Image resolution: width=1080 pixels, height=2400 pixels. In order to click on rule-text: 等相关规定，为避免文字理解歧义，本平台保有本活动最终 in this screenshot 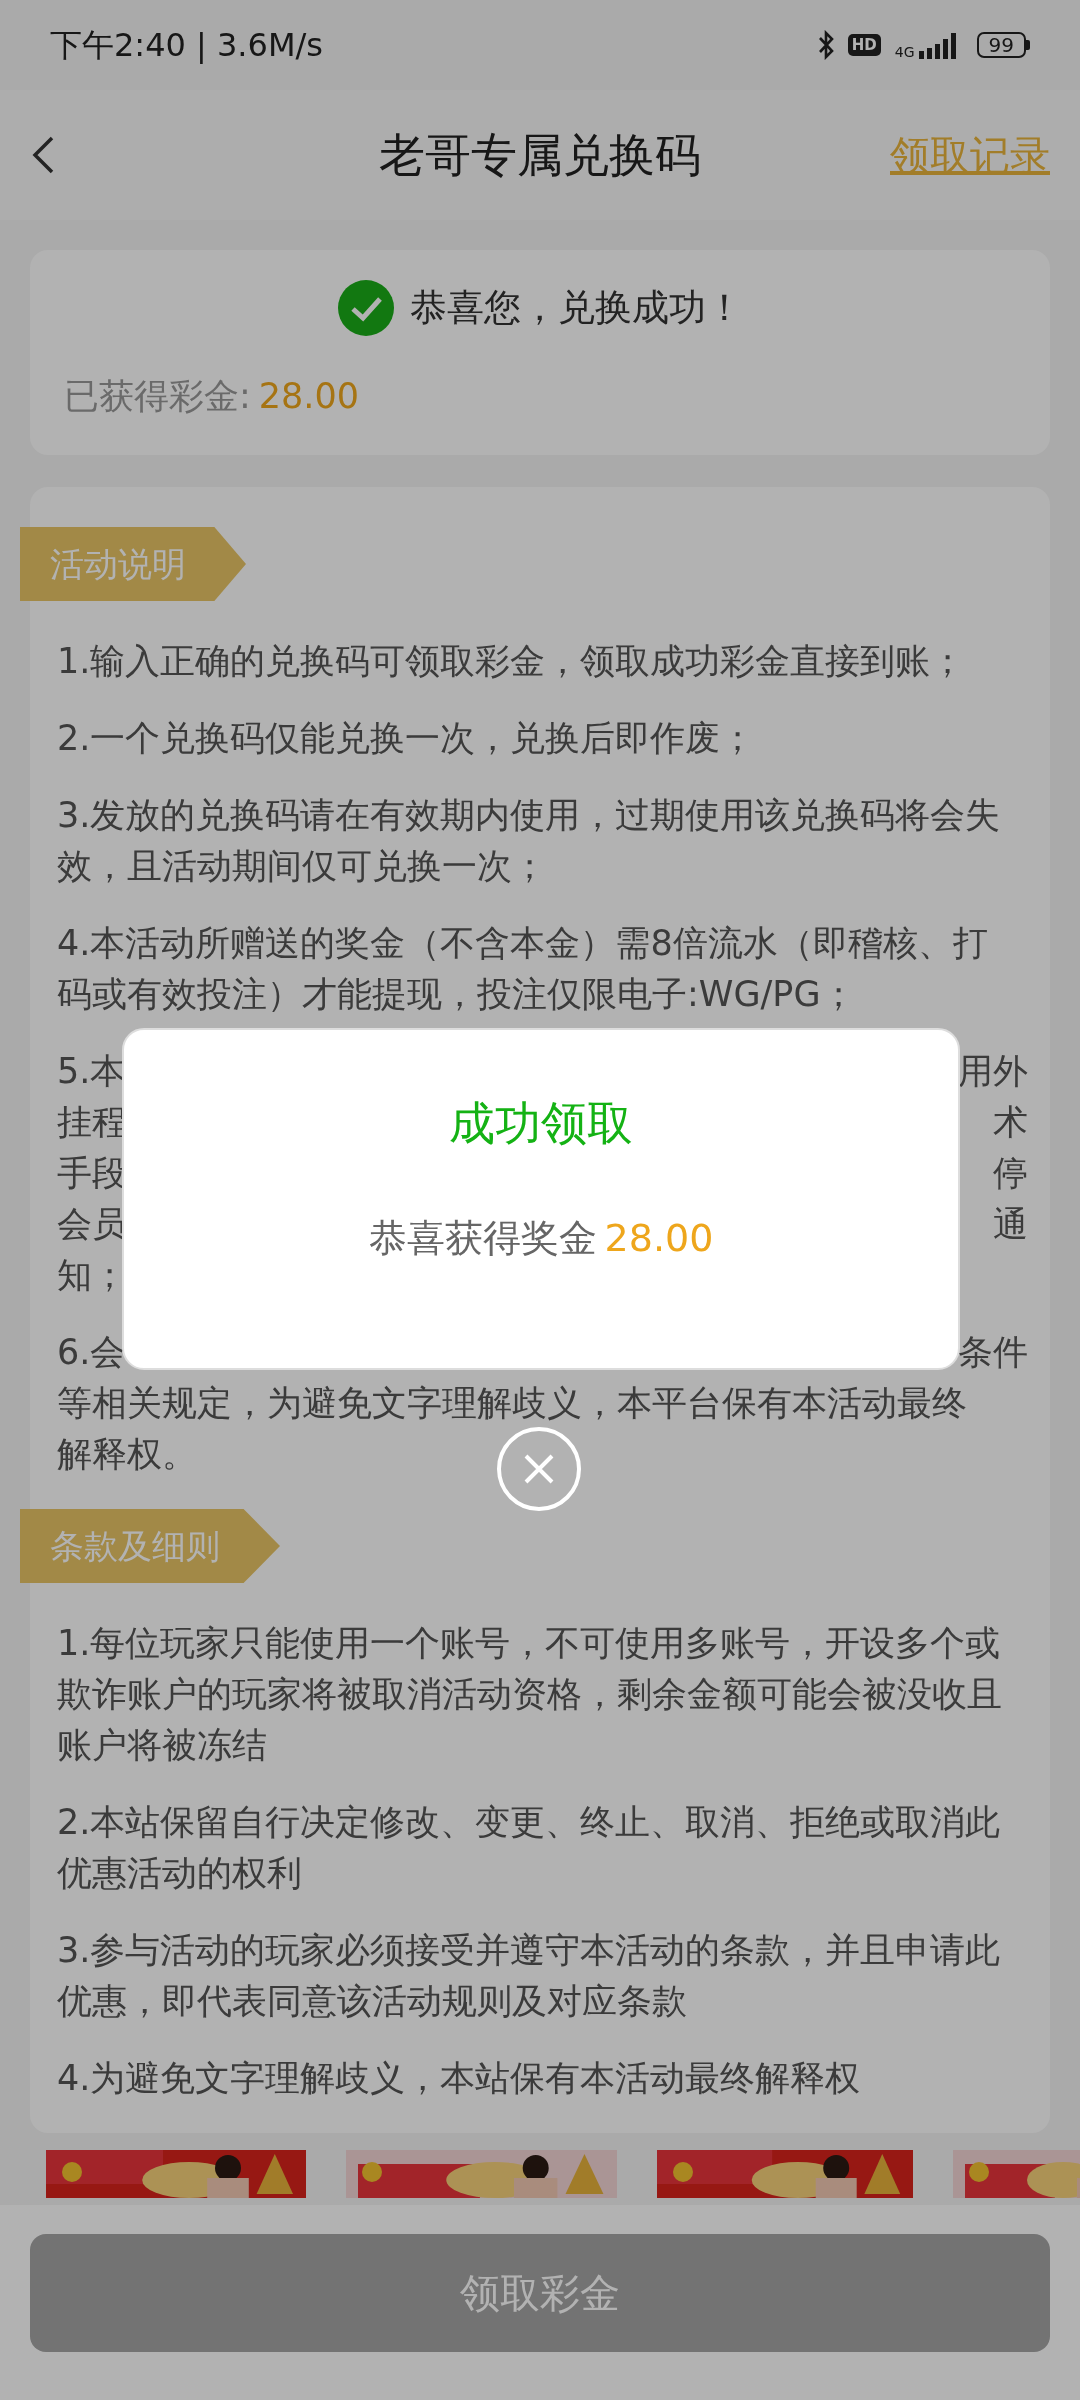, I will do `click(512, 1403)`.